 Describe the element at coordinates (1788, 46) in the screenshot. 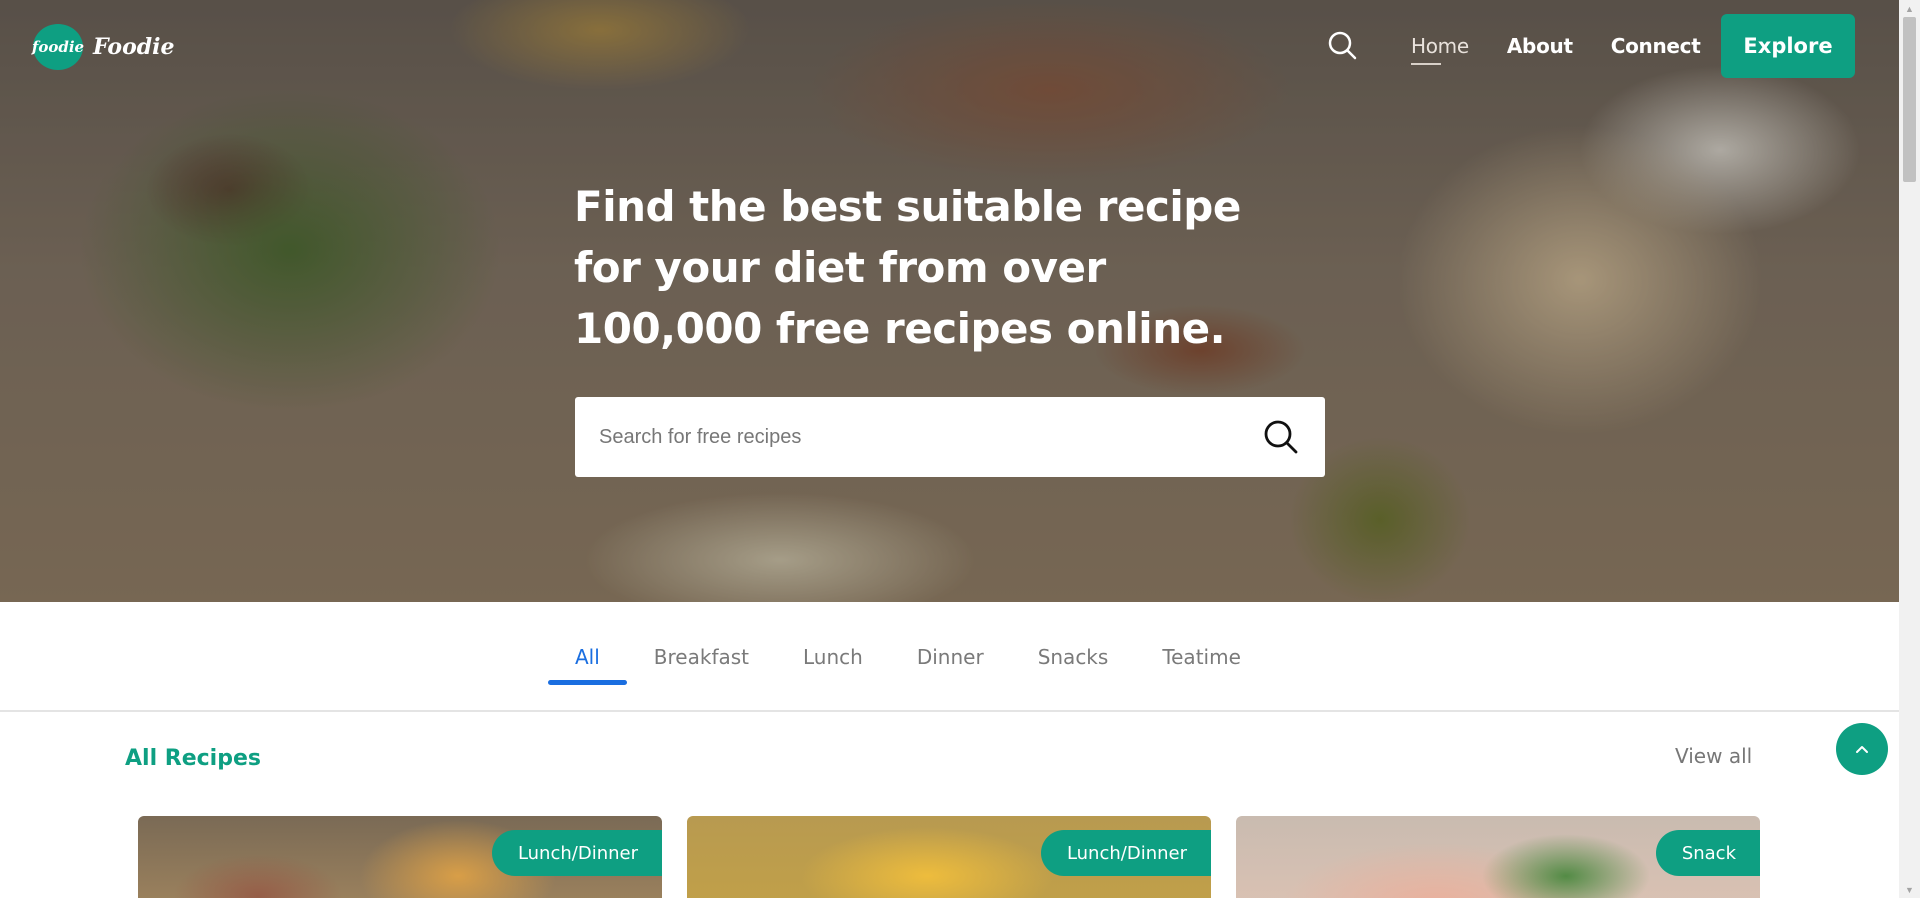

I see `explore-button: Explore` at that location.